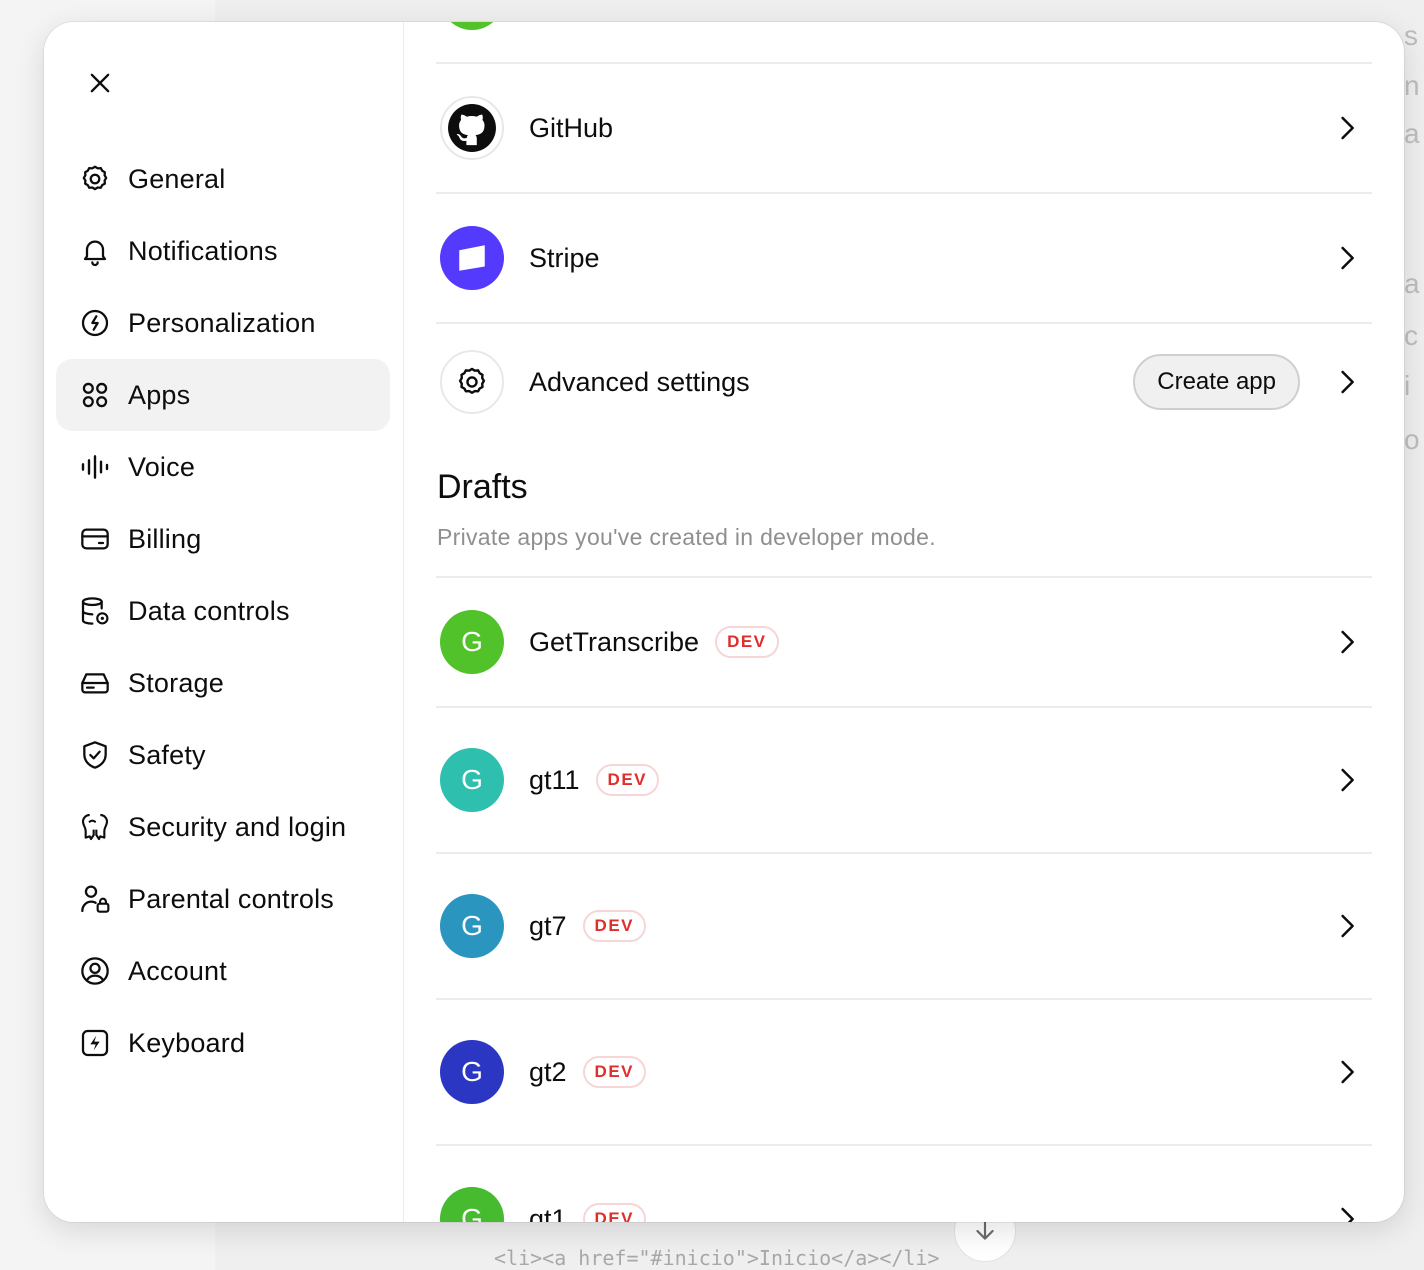 This screenshot has width=1424, height=1270. I want to click on sidebar-item-label: Billing, so click(165, 538).